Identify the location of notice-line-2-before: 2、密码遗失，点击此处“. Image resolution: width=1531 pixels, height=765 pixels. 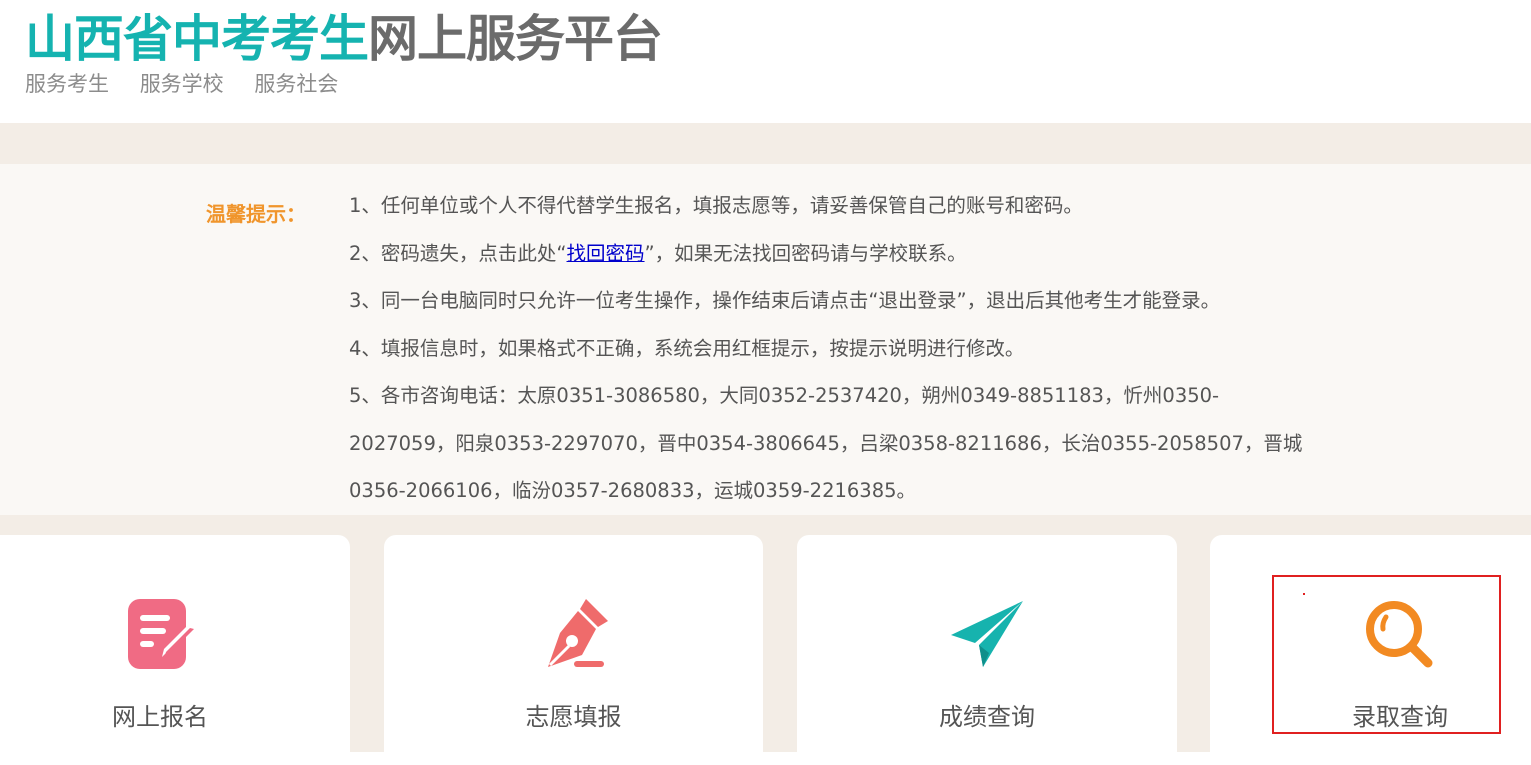
(458, 253).